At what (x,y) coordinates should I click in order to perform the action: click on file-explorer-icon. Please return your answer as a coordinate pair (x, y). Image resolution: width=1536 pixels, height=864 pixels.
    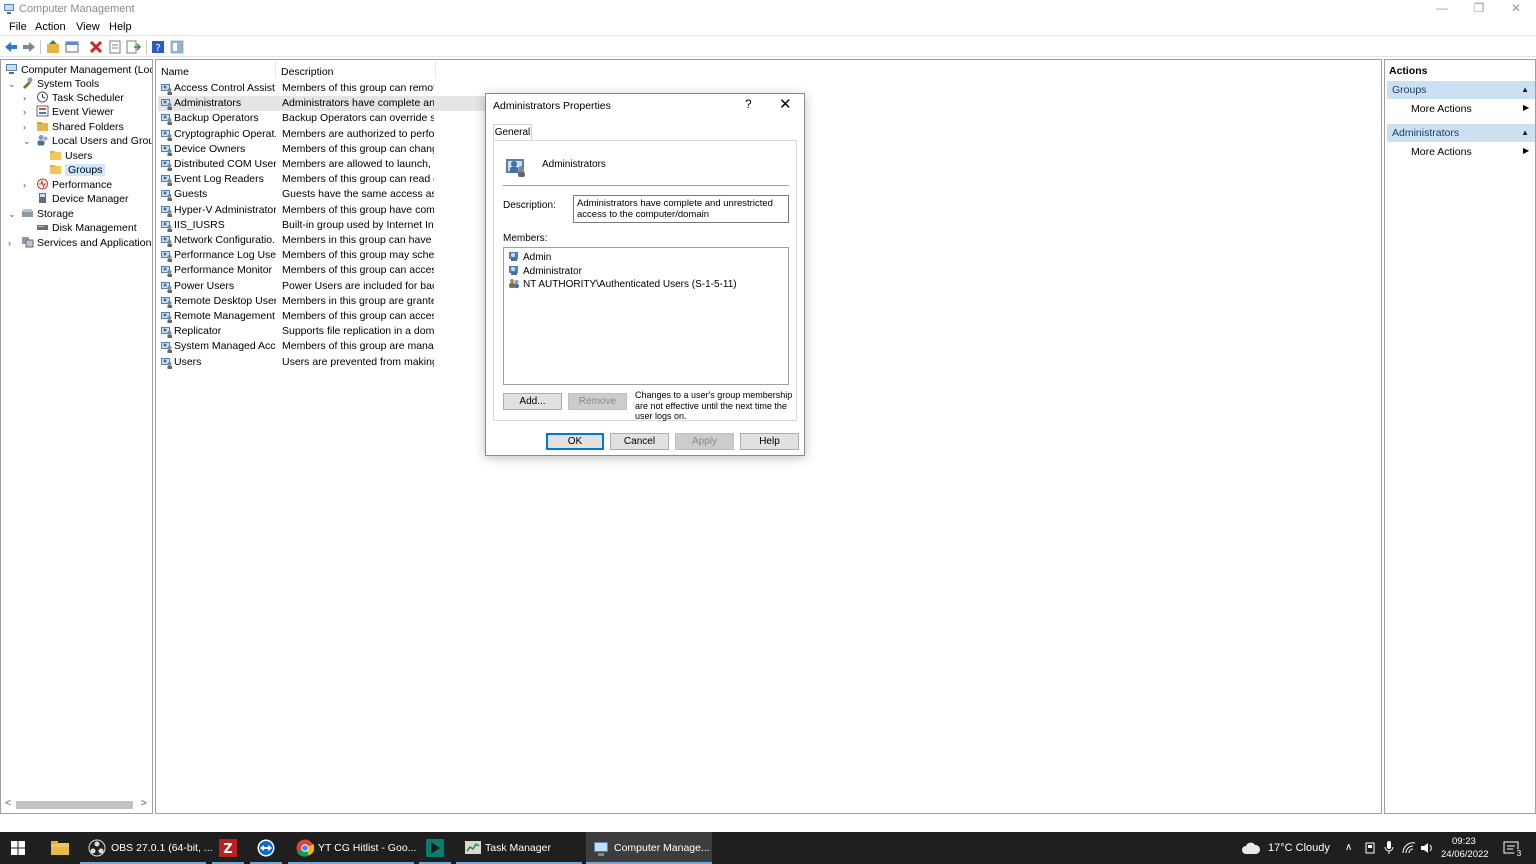
    Looking at the image, I should click on (60, 848).